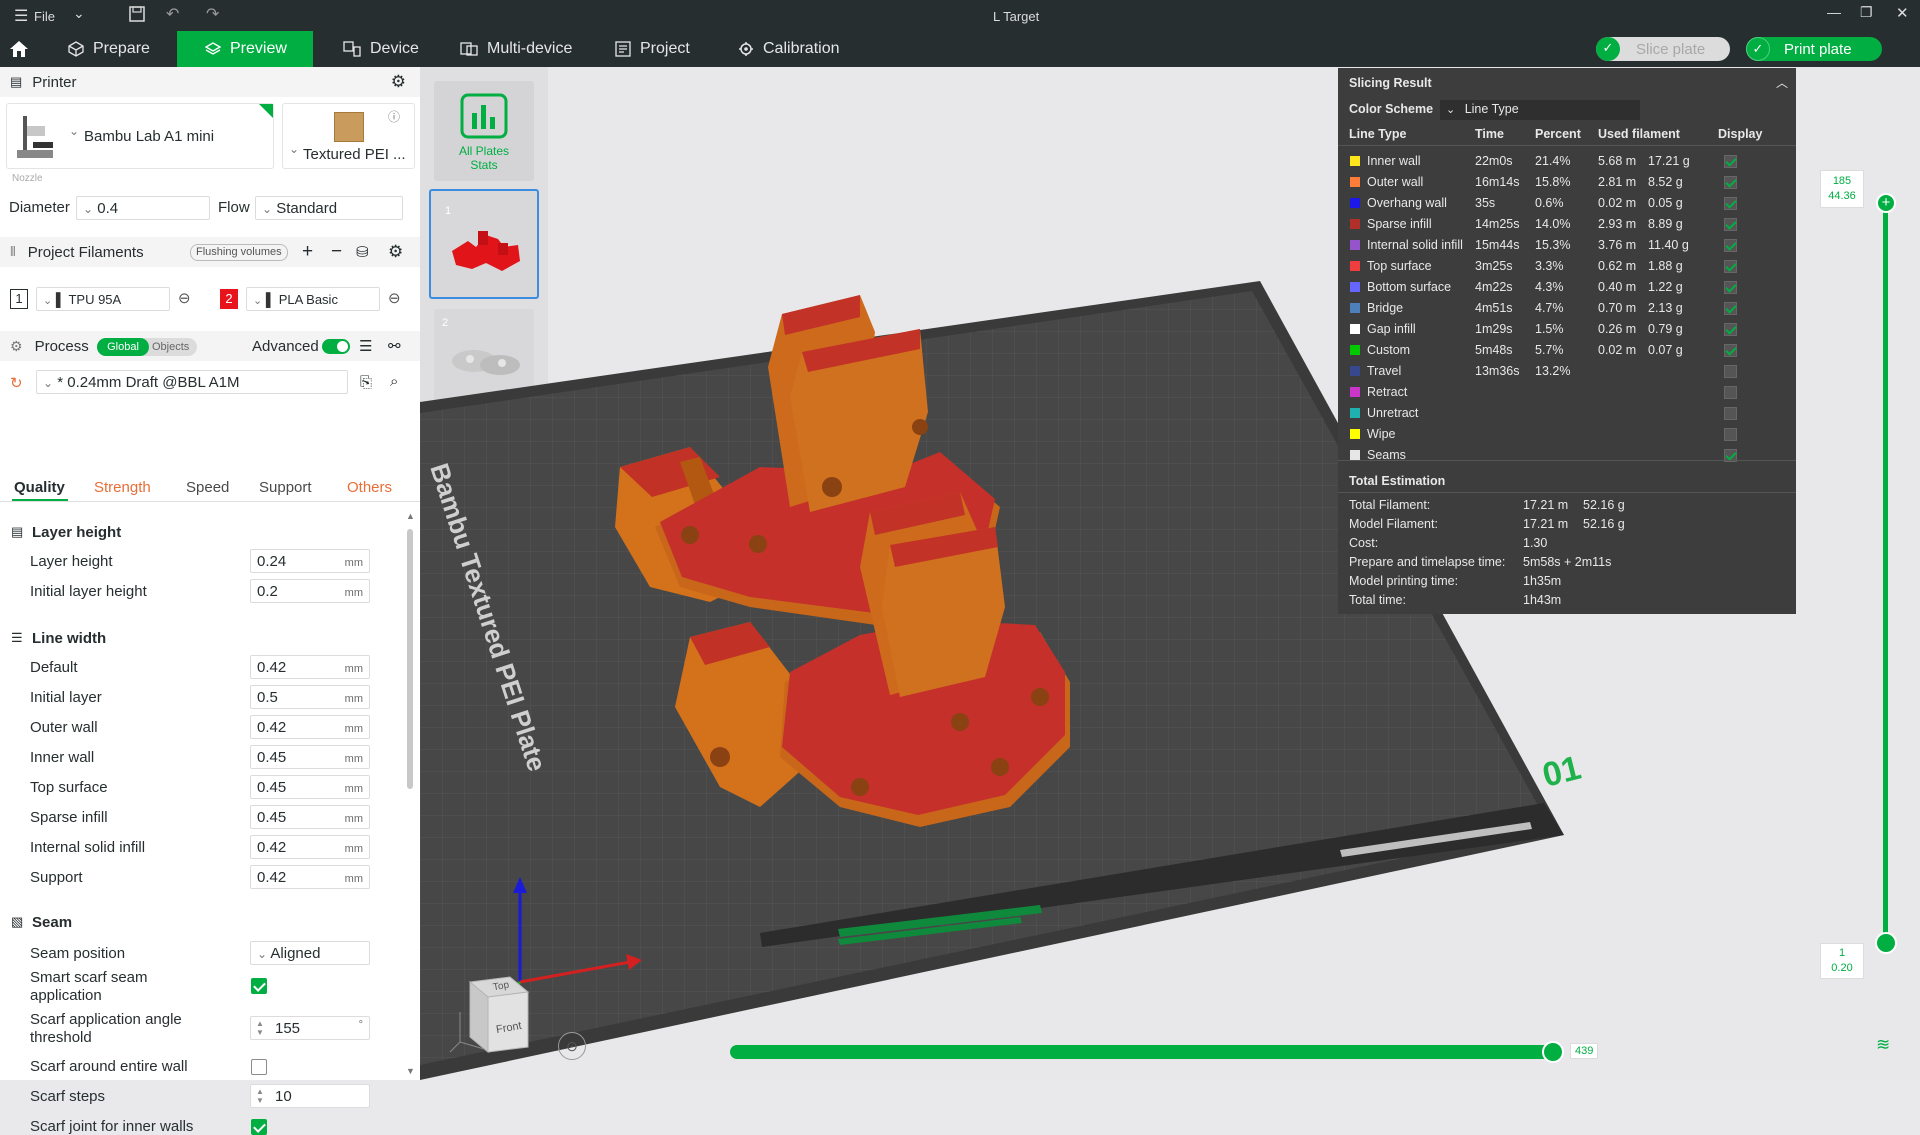 Image resolution: width=1920 pixels, height=1135 pixels. I want to click on move-slider, so click(1145, 1052).